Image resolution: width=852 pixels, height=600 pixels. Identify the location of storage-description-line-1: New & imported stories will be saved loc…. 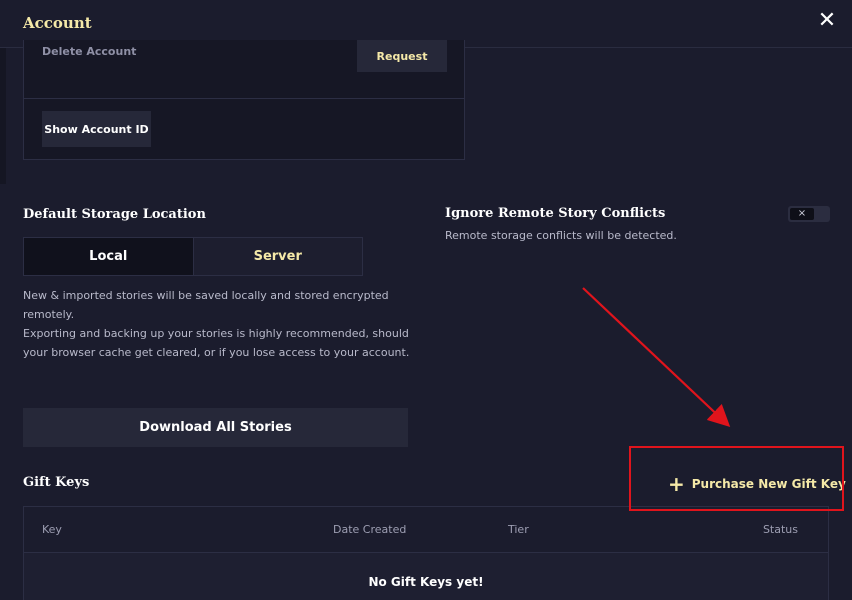
(206, 305).